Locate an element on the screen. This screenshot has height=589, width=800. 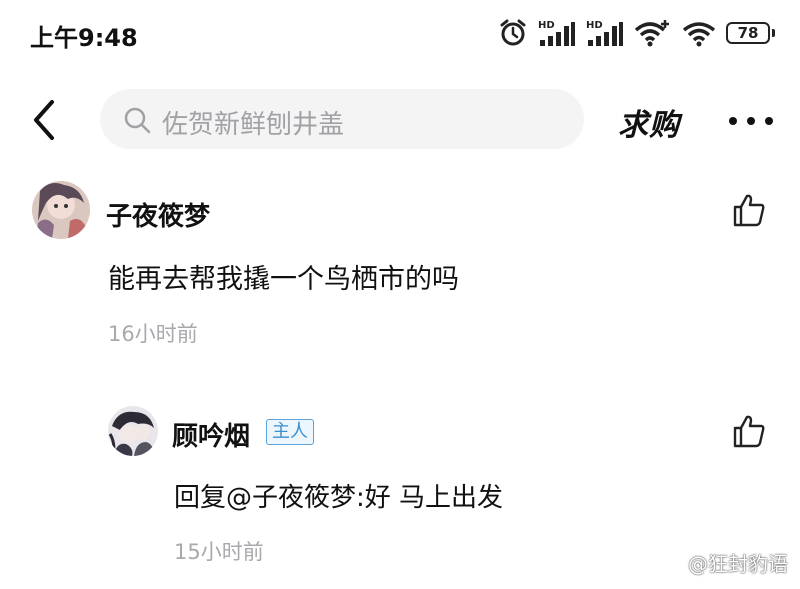
watermark: @狂封豹语 is located at coordinates (723, 562).